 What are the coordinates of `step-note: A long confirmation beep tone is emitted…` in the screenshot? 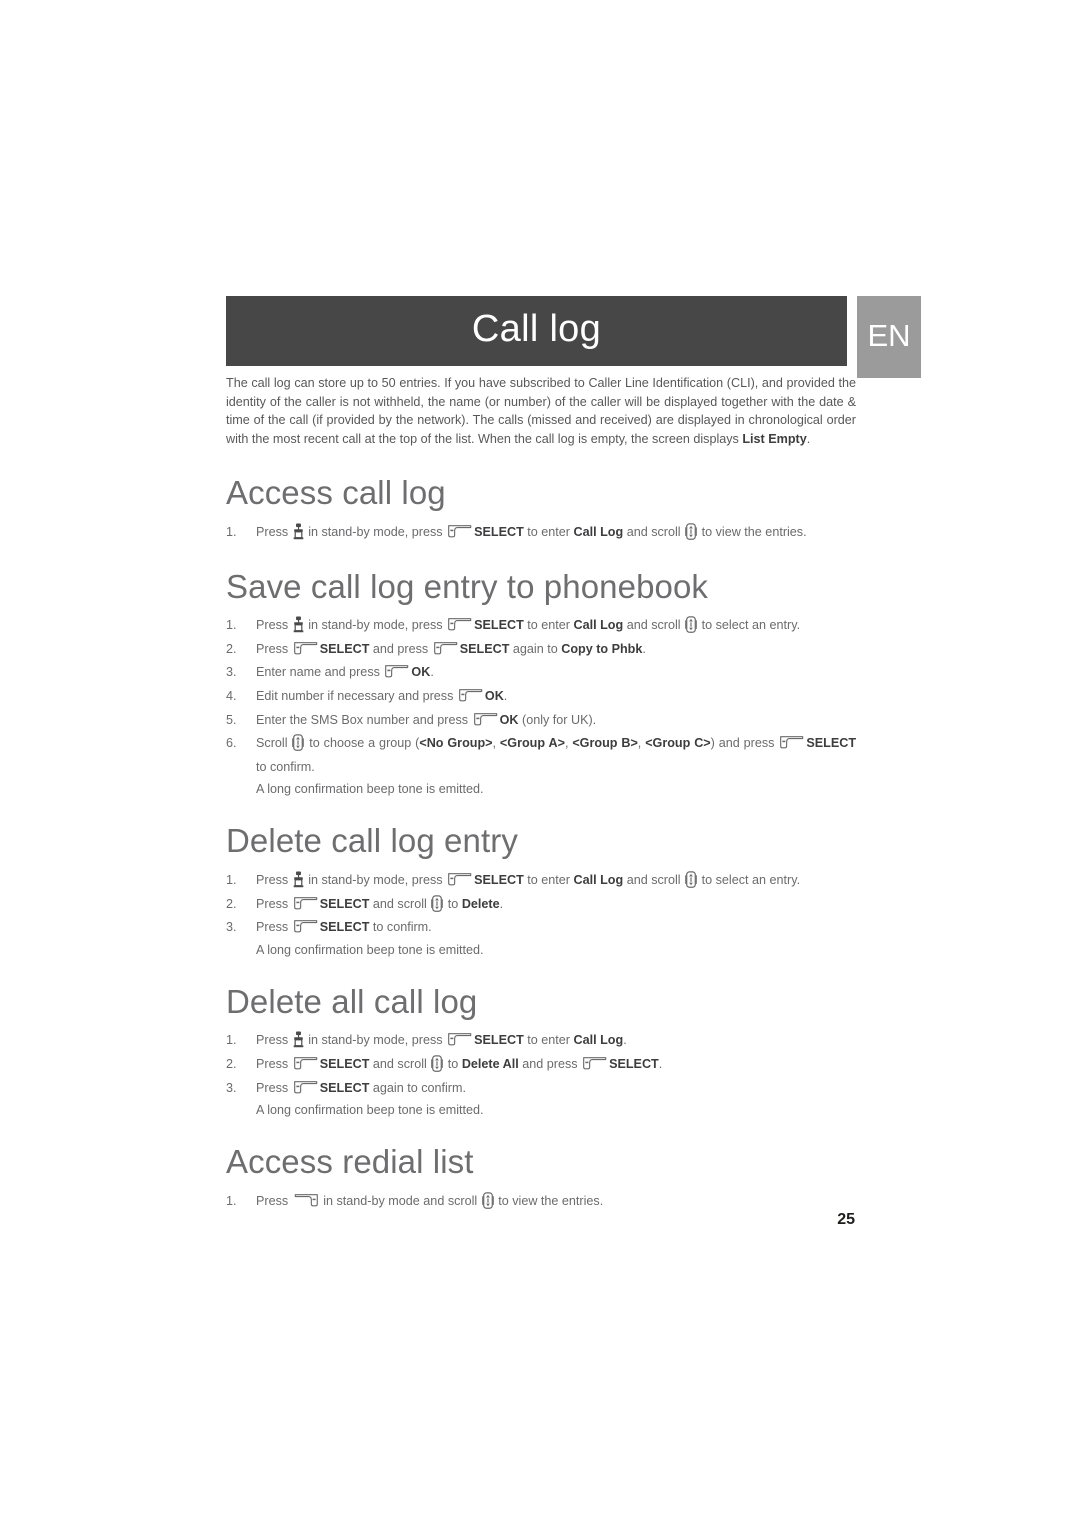 It's located at (370, 949).